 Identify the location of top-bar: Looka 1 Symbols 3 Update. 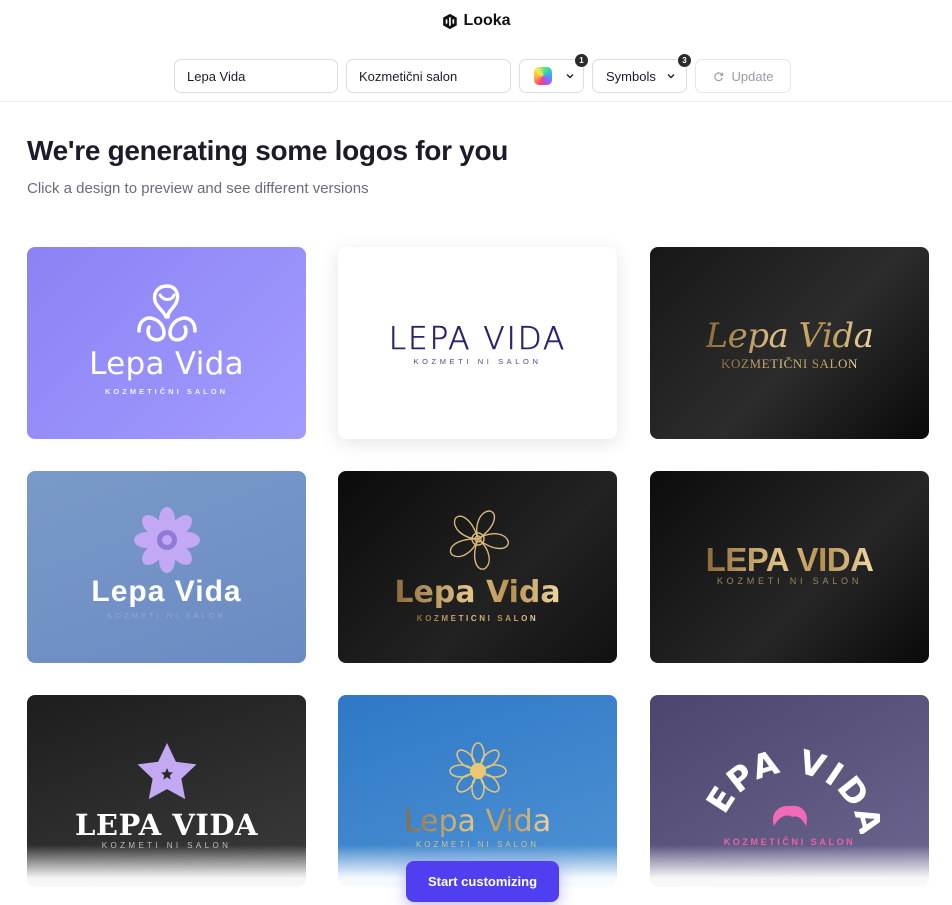
(476, 51).